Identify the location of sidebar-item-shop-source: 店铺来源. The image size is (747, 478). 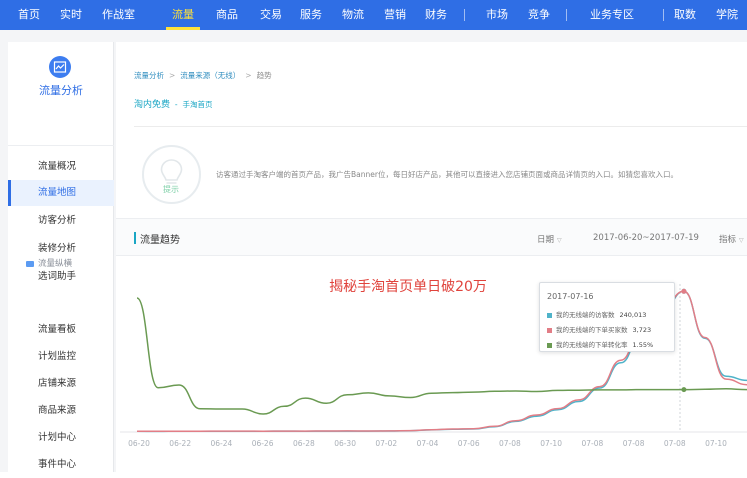
(61, 384).